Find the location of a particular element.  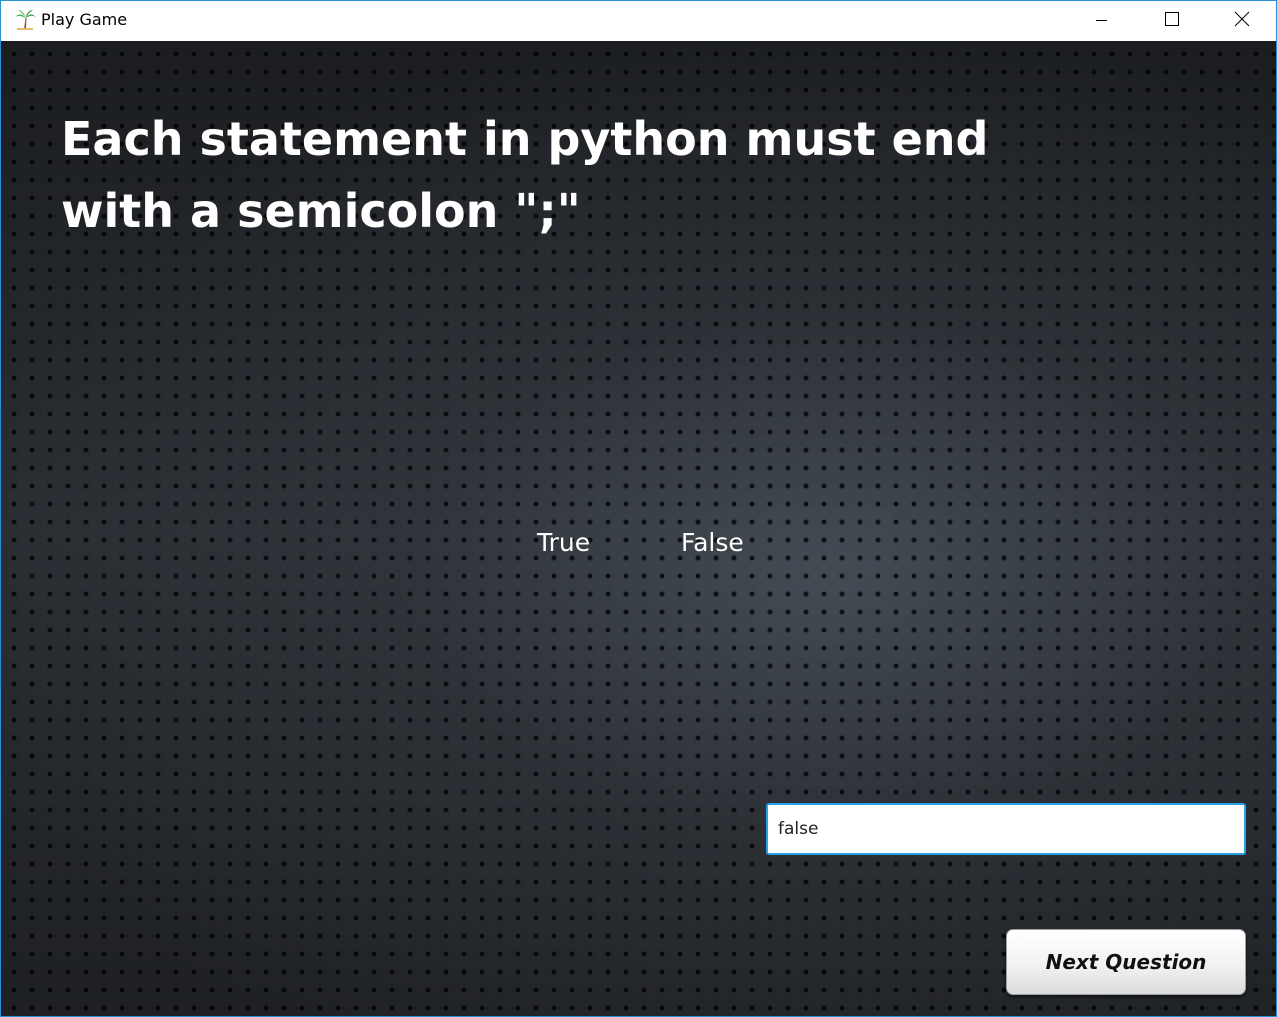

close-button is located at coordinates (1241, 20).